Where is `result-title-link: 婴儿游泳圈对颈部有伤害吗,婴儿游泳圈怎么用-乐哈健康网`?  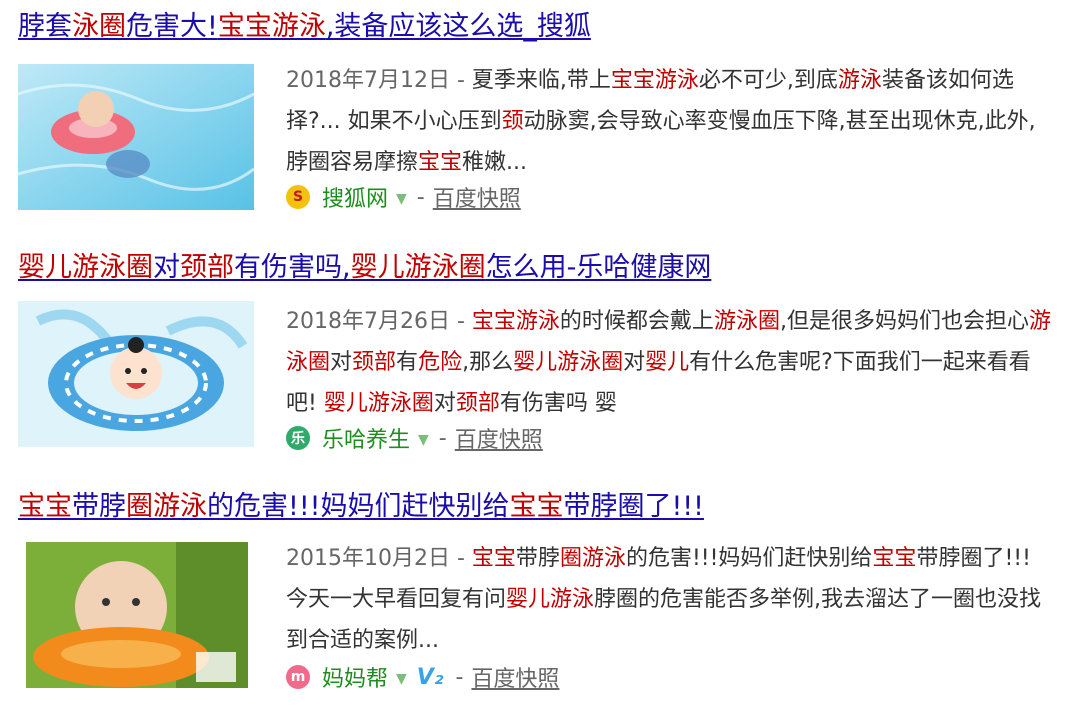
result-title-link: 婴儿游泳圈对颈部有伤害吗,婴儿游泳圈怎么用-乐哈健康网 is located at coordinates (364, 268).